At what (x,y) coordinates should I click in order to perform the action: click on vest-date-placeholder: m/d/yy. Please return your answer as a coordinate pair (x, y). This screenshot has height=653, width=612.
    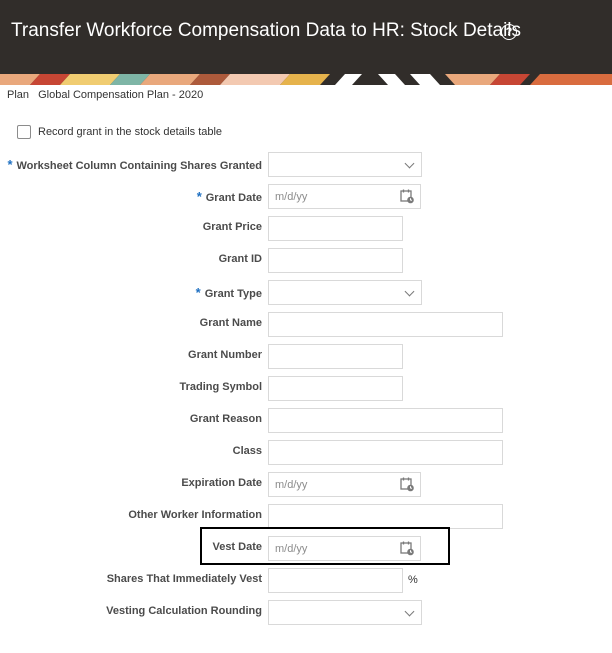
    Looking at the image, I should click on (291, 549).